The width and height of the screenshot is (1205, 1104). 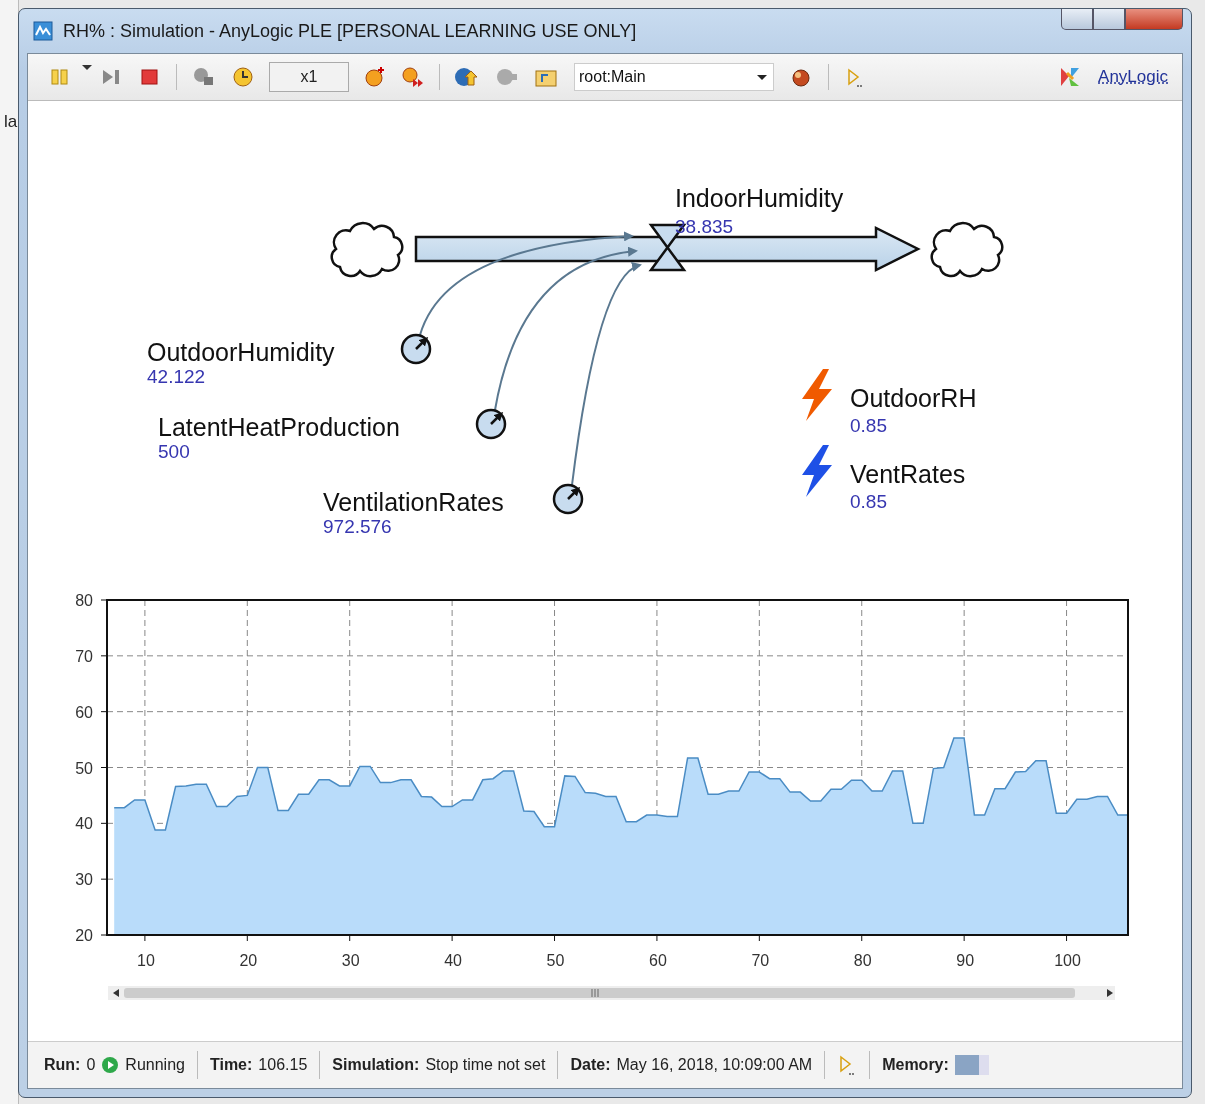 I want to click on axis-tick-label: 100, so click(x=1067, y=960).